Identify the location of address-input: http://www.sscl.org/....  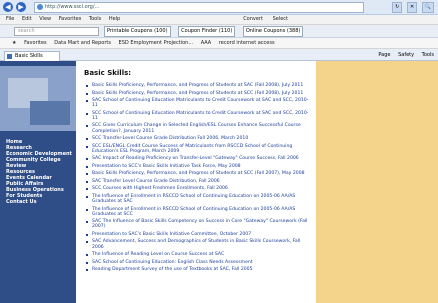
(199, 7).